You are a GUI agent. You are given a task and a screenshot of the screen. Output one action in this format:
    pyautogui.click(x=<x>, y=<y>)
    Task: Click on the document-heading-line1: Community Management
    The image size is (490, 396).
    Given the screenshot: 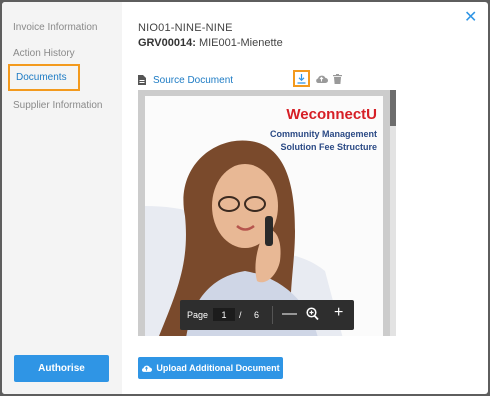 What is the action you would take?
    pyautogui.click(x=323, y=134)
    